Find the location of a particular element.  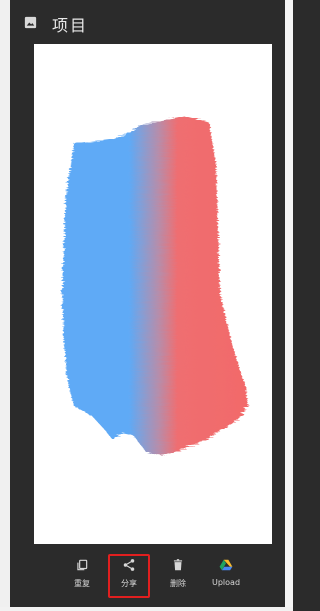

duplicate-button: 重复 is located at coordinates (82, 579).